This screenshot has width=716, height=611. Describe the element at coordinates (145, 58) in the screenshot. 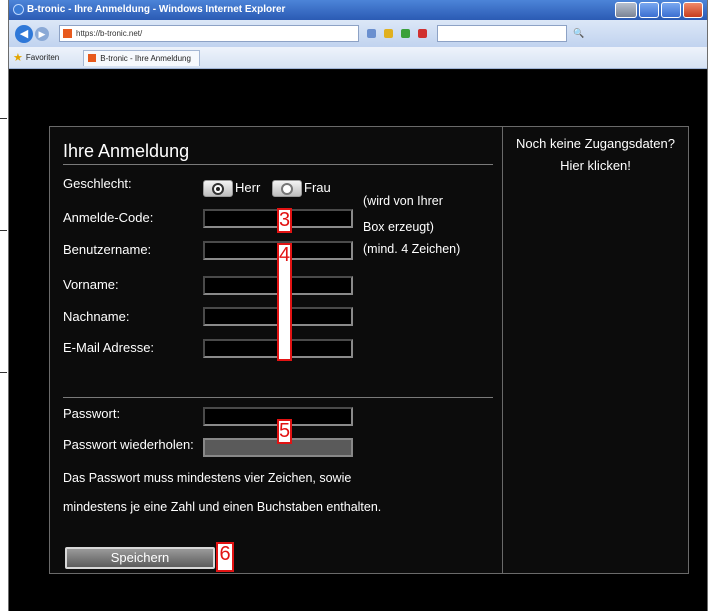

I see `tab-label: B-tronic - Ihre Anmeldung` at that location.